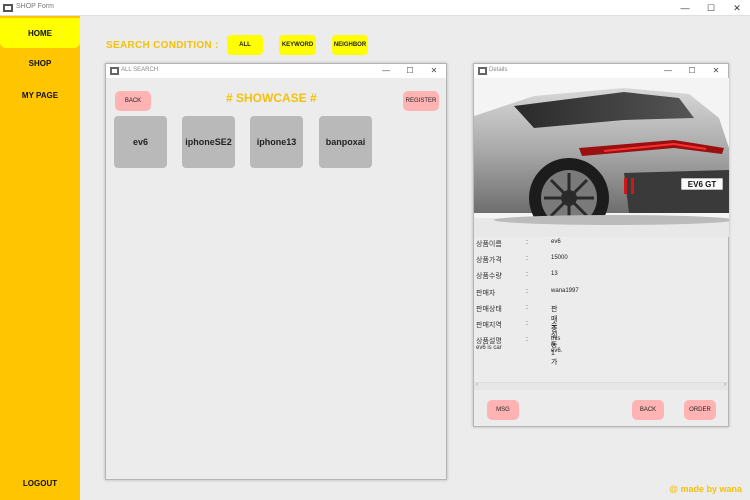 Image resolution: width=750 pixels, height=500 pixels. Describe the element at coordinates (8, 8) in the screenshot. I see `app-icon` at that location.